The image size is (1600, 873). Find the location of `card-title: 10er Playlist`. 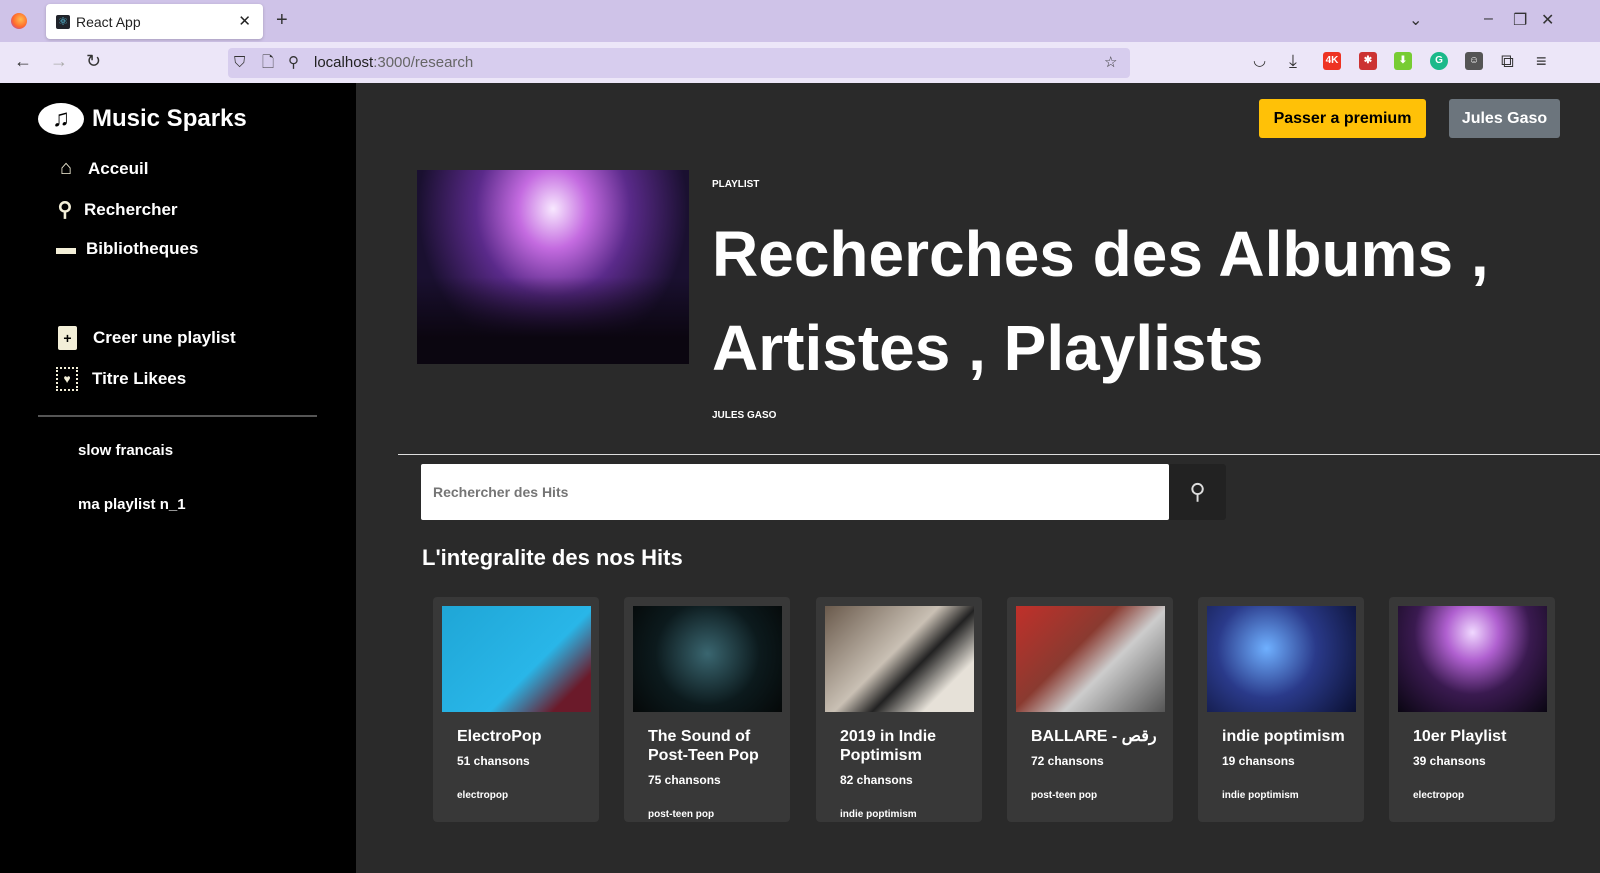

card-title: 10er Playlist is located at coordinates (1460, 736).